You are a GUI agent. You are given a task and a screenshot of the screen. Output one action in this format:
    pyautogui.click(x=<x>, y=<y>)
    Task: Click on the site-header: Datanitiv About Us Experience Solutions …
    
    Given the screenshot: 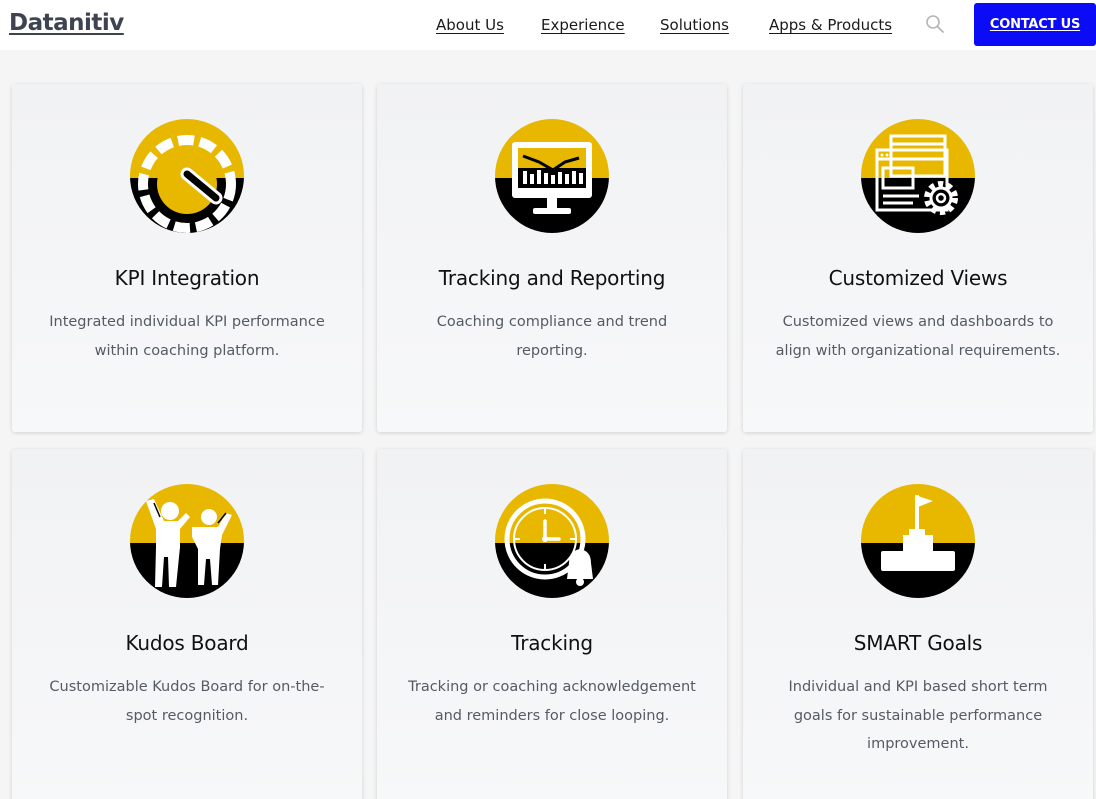 What is the action you would take?
    pyautogui.click(x=548, y=25)
    